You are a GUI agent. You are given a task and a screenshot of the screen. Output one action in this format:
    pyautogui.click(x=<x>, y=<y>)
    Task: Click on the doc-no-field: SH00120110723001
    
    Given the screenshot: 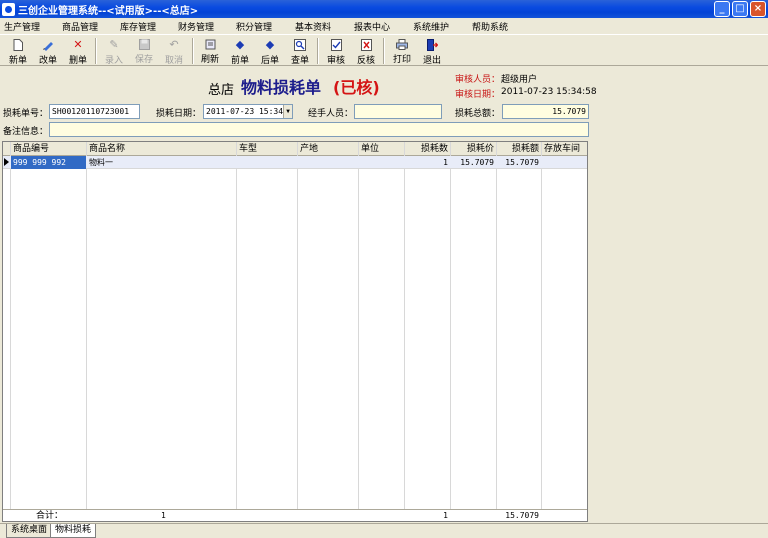 What is the action you would take?
    pyautogui.click(x=94, y=111)
    